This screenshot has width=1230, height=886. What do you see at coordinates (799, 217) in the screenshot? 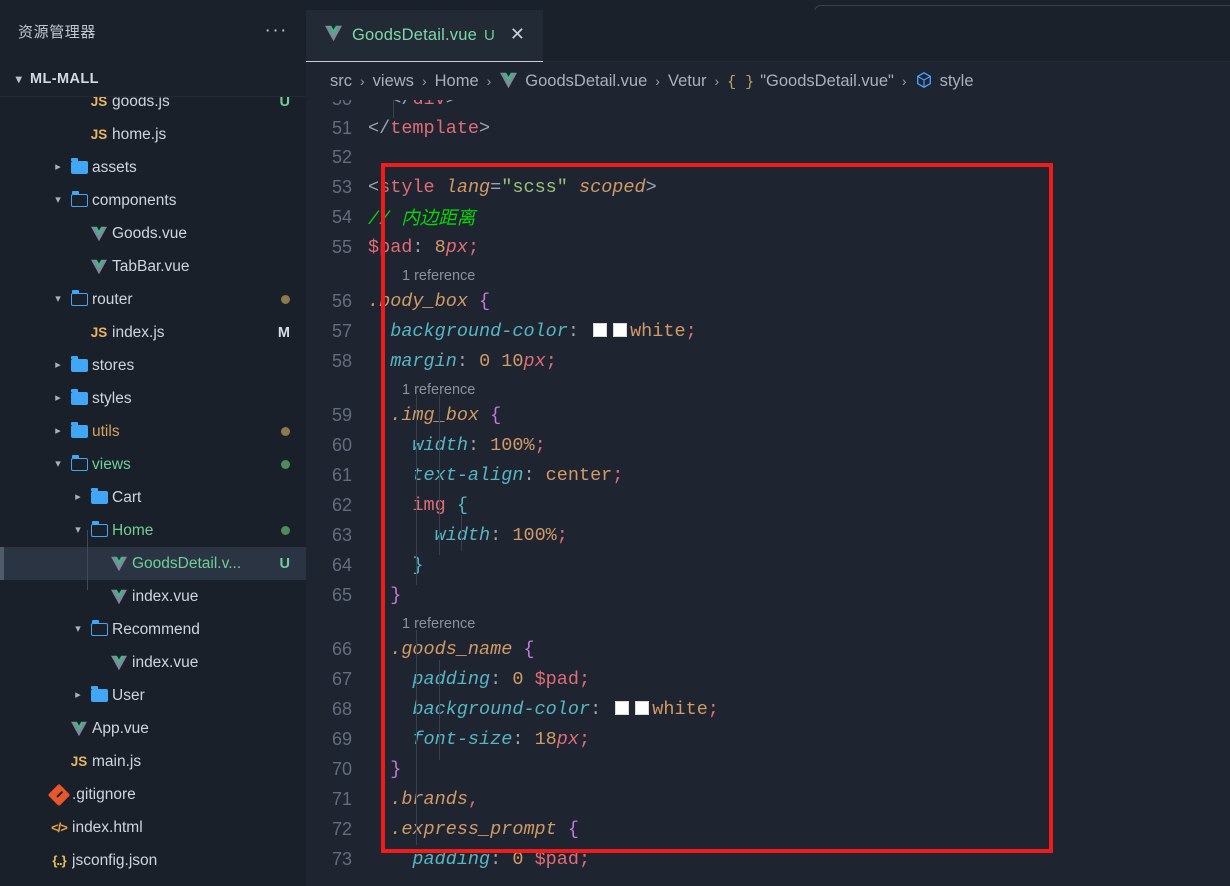
I see `code-line-content: // 内边距离` at bounding box center [799, 217].